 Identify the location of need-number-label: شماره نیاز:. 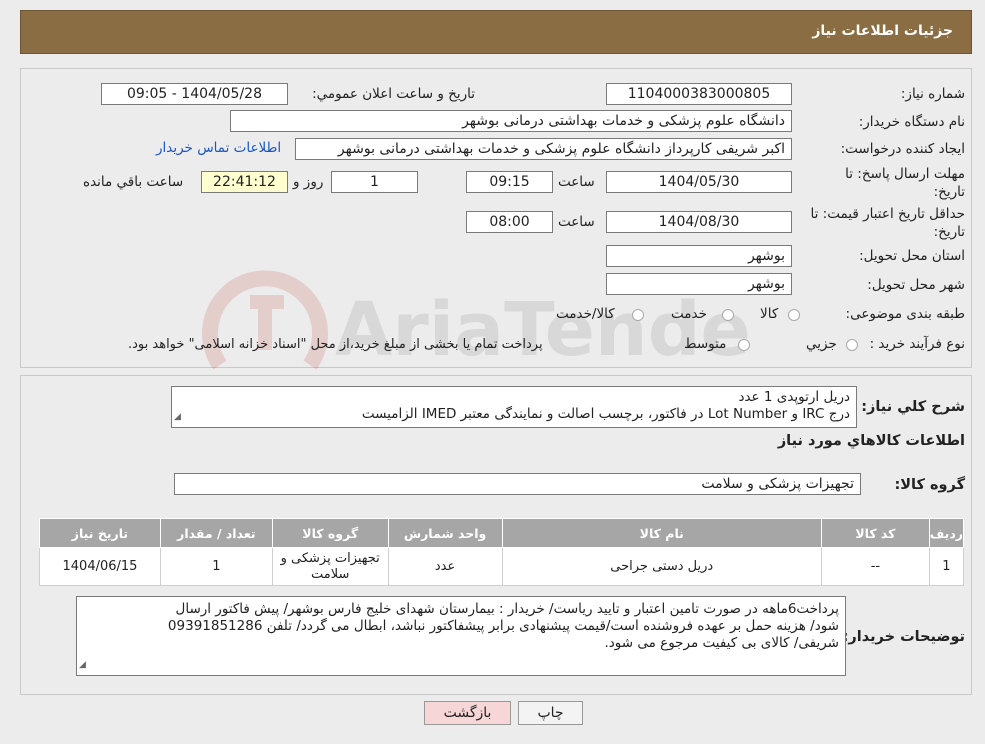
(932, 94).